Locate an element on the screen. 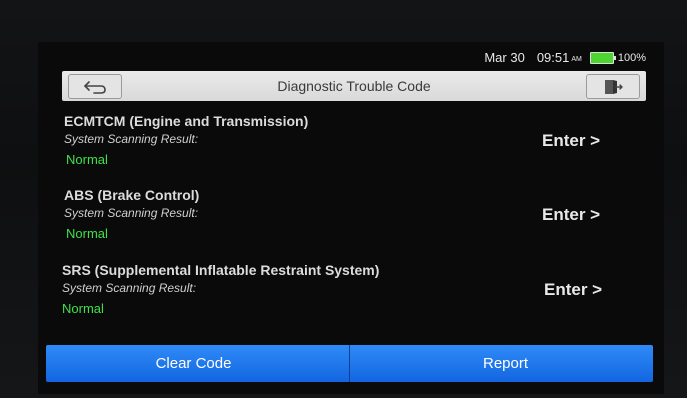 The image size is (687, 398). status-bar: Mar 30 09:51 AM 100% is located at coordinates (354, 58).